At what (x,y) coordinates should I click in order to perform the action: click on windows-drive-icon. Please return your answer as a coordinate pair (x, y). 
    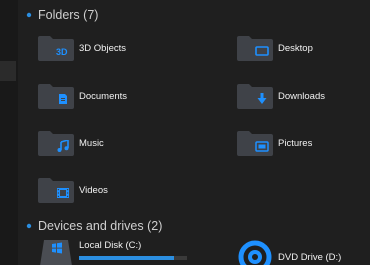
    Looking at the image, I should click on (56, 252).